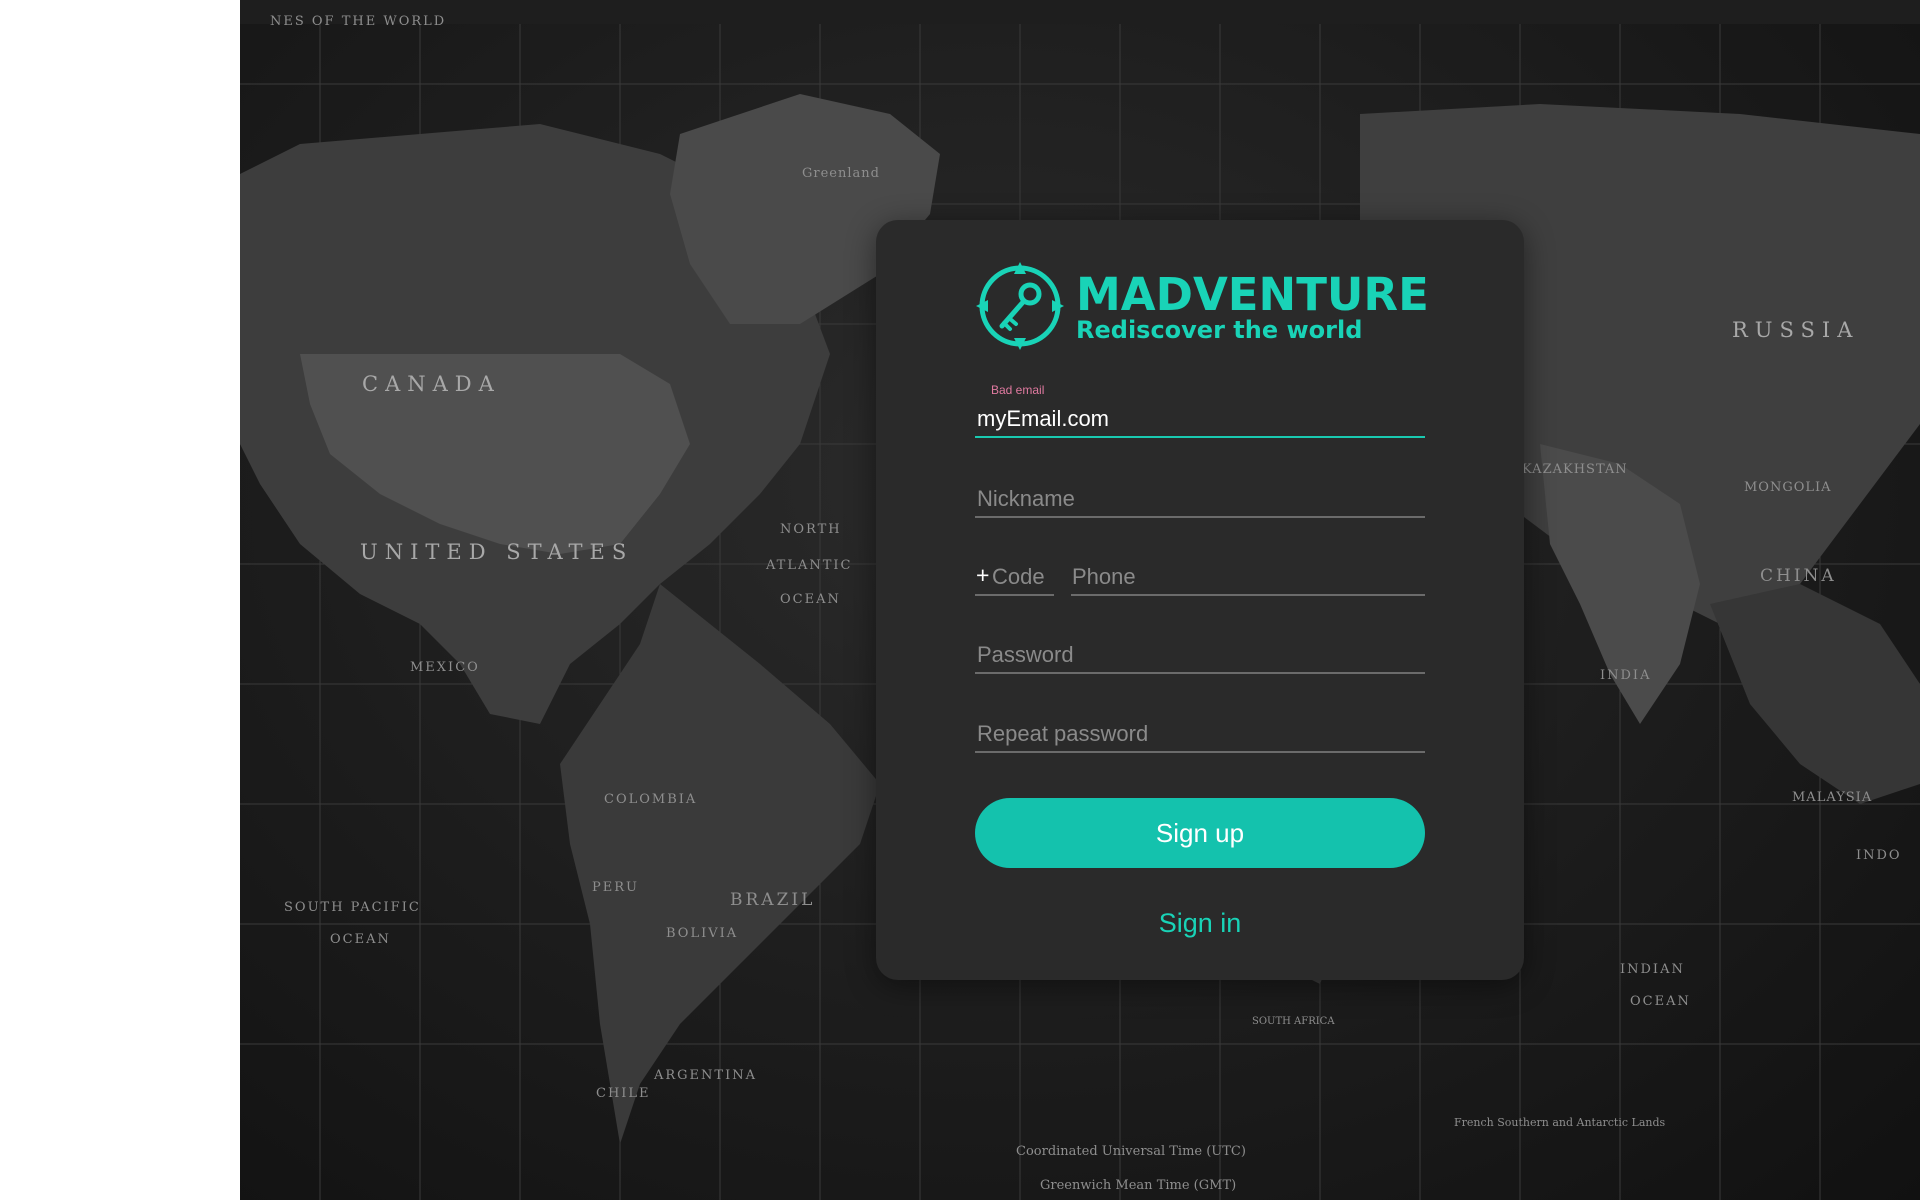 This screenshot has height=1200, width=1920. I want to click on left-blank-panel, so click(120, 600).